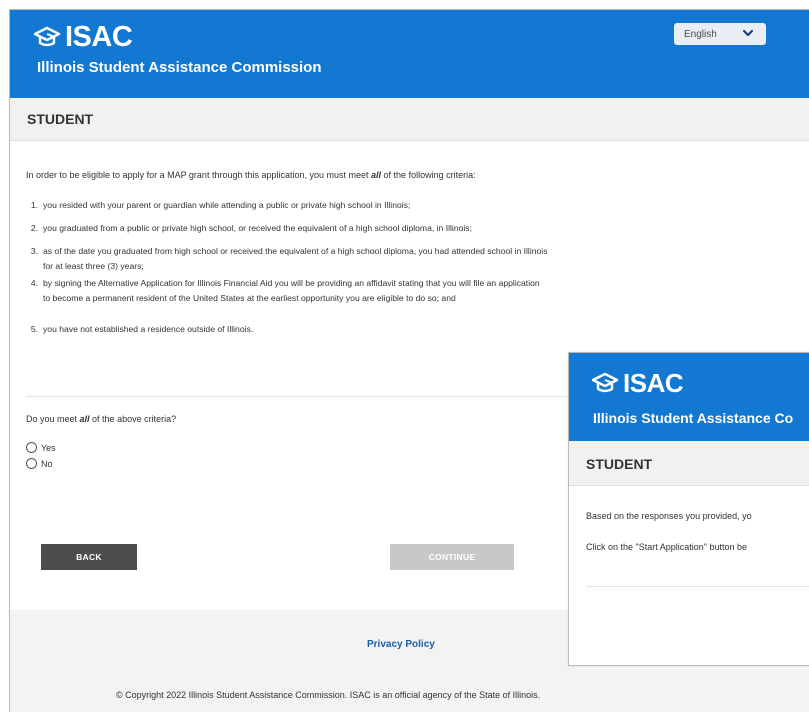  Describe the element at coordinates (31, 447) in the screenshot. I see `radio-yes-circle` at that location.